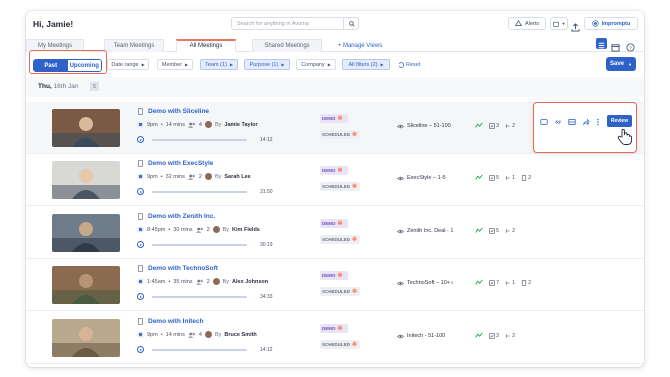 The height and width of the screenshot is (377, 670). I want to click on upload-icon, so click(575, 28).